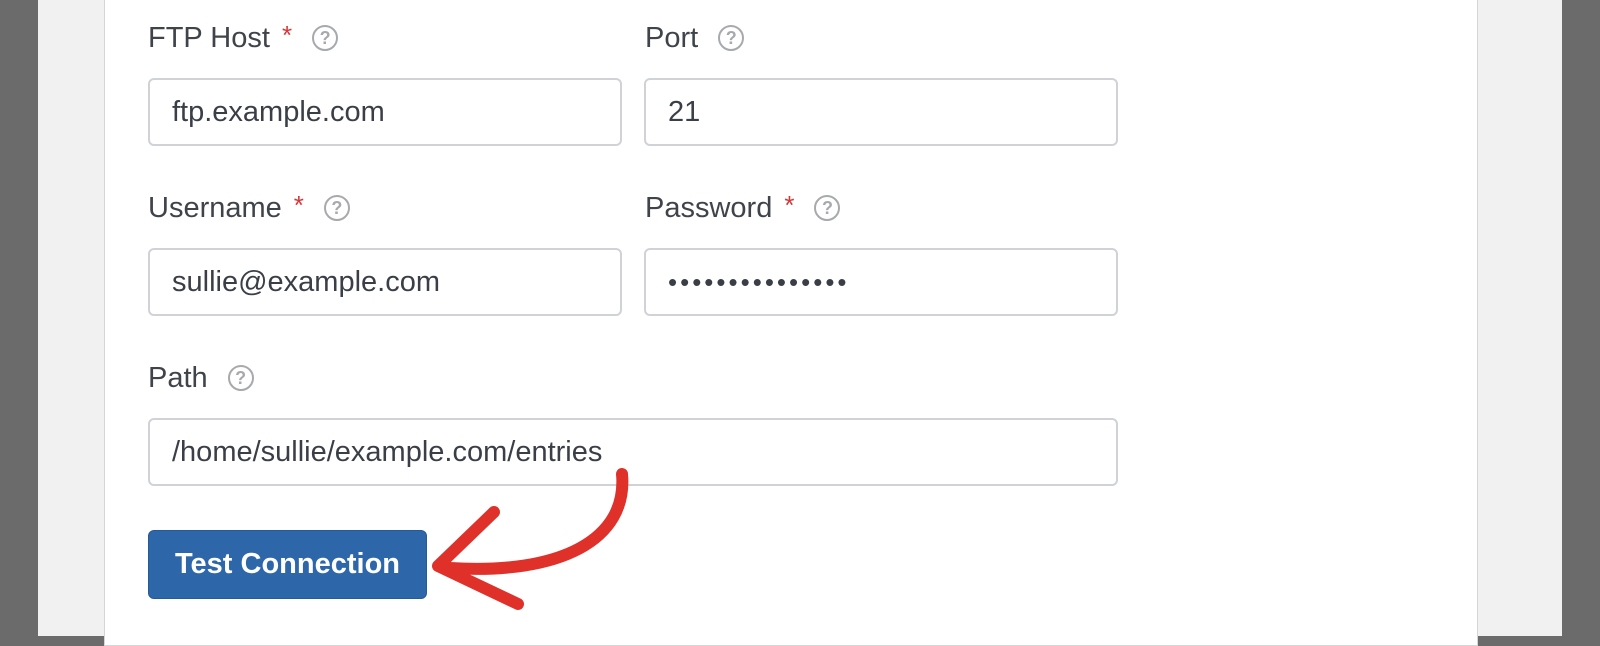  What do you see at coordinates (530, 539) in the screenshot?
I see `curved-arrow-icon` at bounding box center [530, 539].